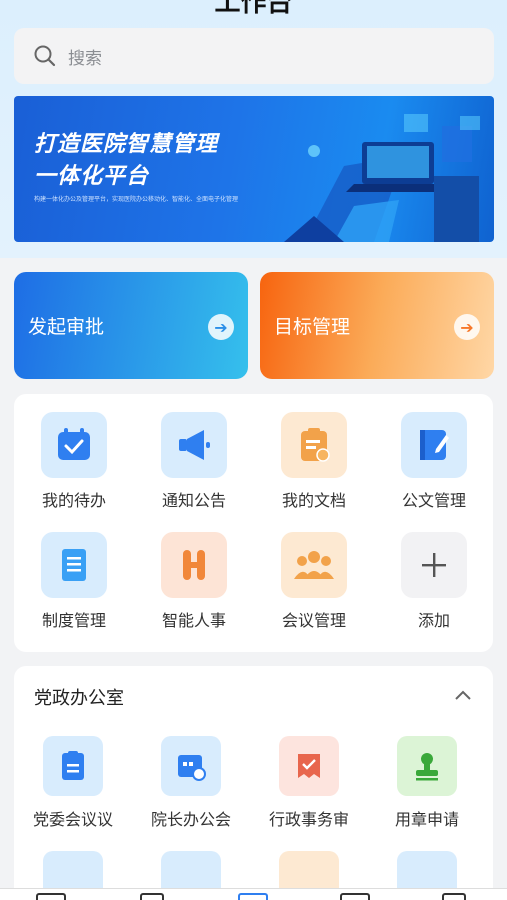  Describe the element at coordinates (308, 819) in the screenshot. I see `sec-item-label: 行政事务审` at that location.